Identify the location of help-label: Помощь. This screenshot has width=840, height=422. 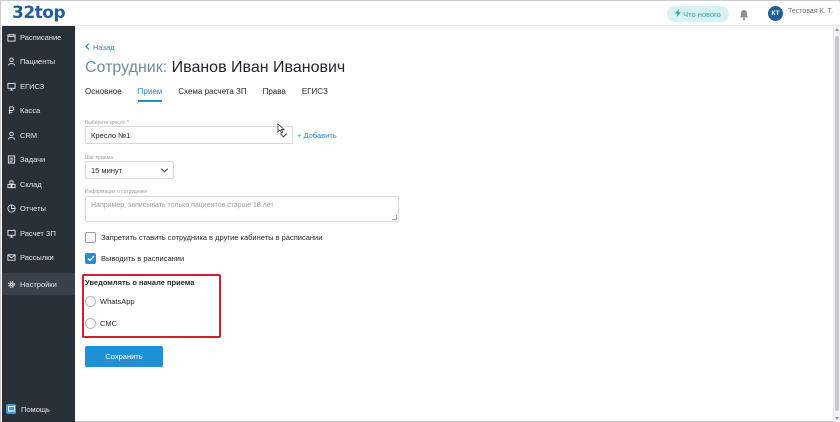
(35, 409).